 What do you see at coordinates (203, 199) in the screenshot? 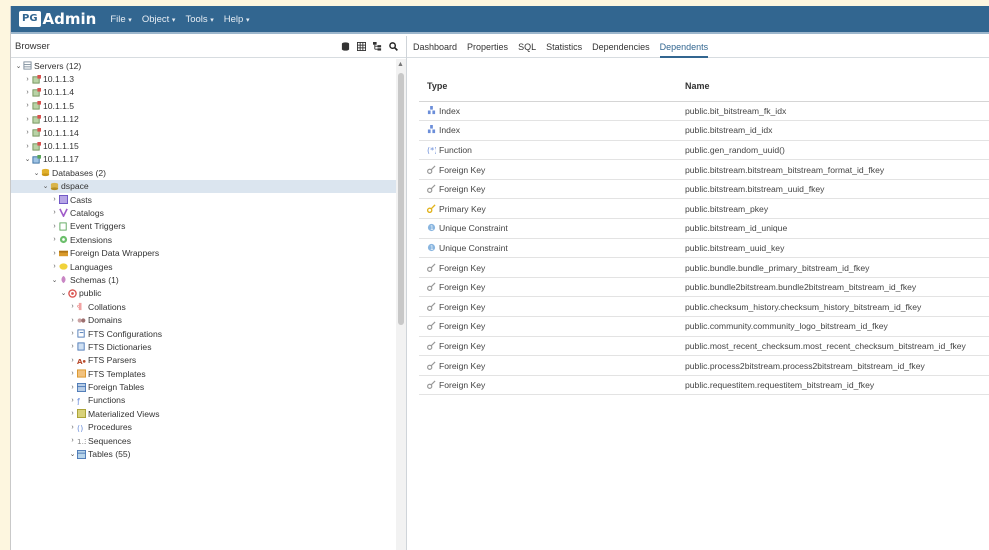
I see `tree-node: › Casts` at bounding box center [203, 199].